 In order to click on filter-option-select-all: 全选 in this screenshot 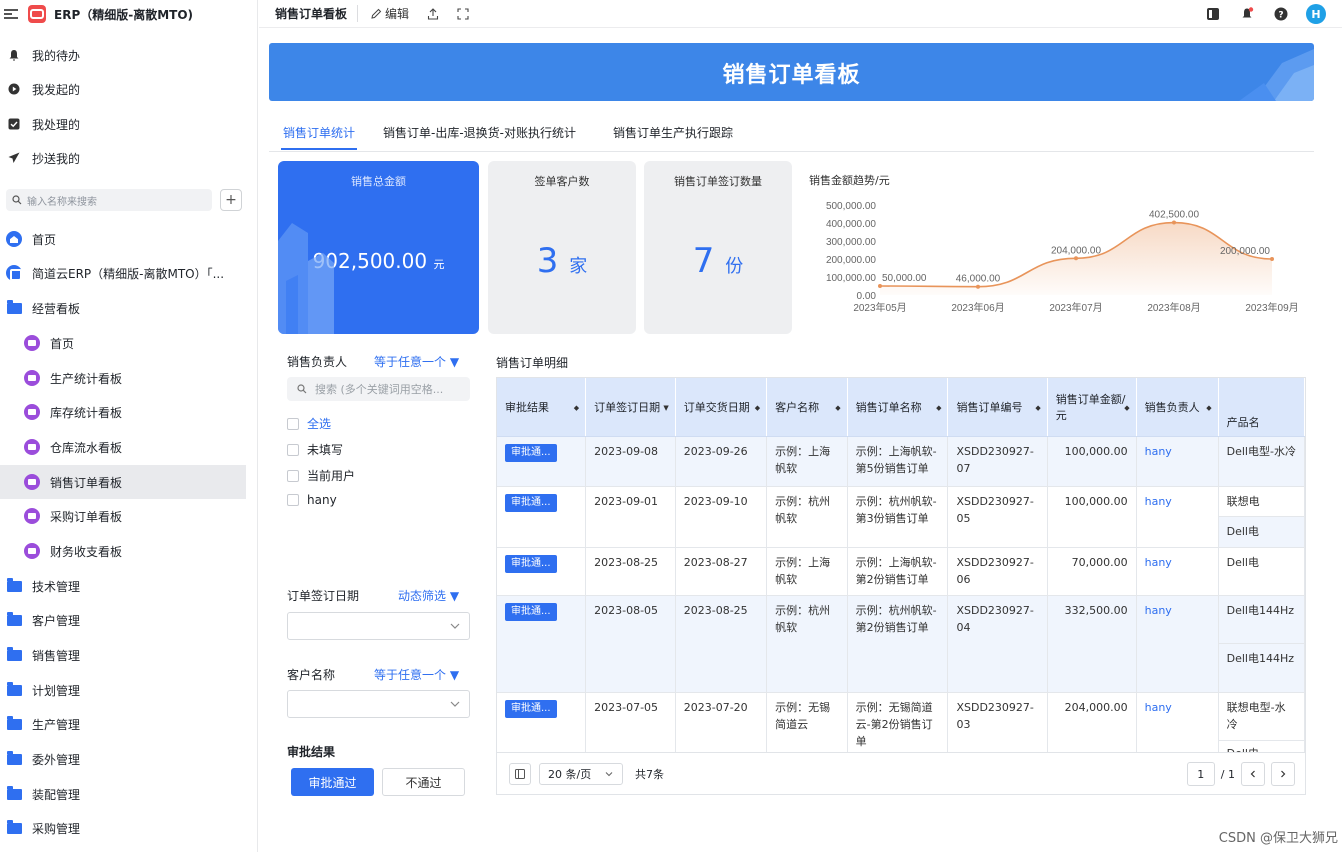, I will do `click(309, 423)`.